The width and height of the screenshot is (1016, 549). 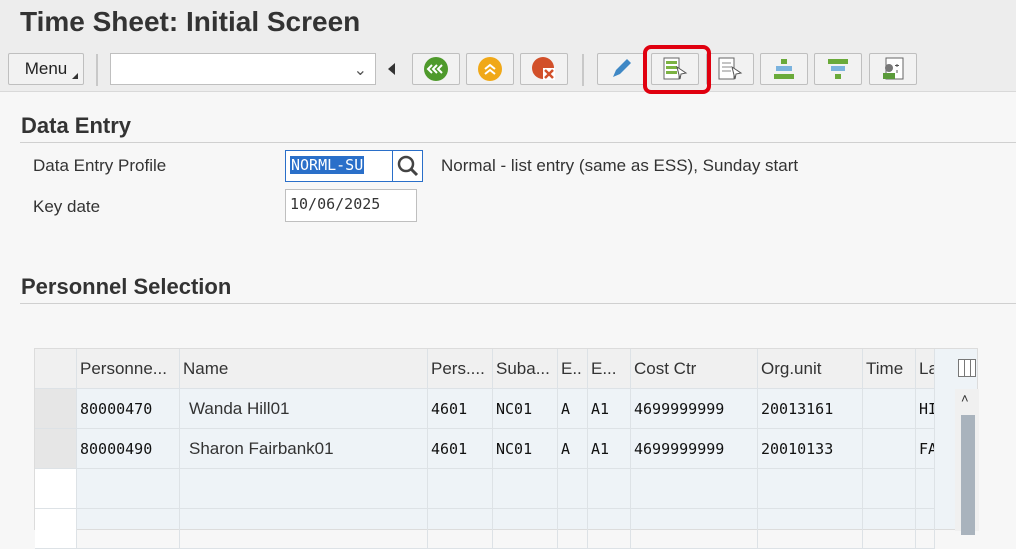 I want to click on display-icon, so click(x=730, y=68).